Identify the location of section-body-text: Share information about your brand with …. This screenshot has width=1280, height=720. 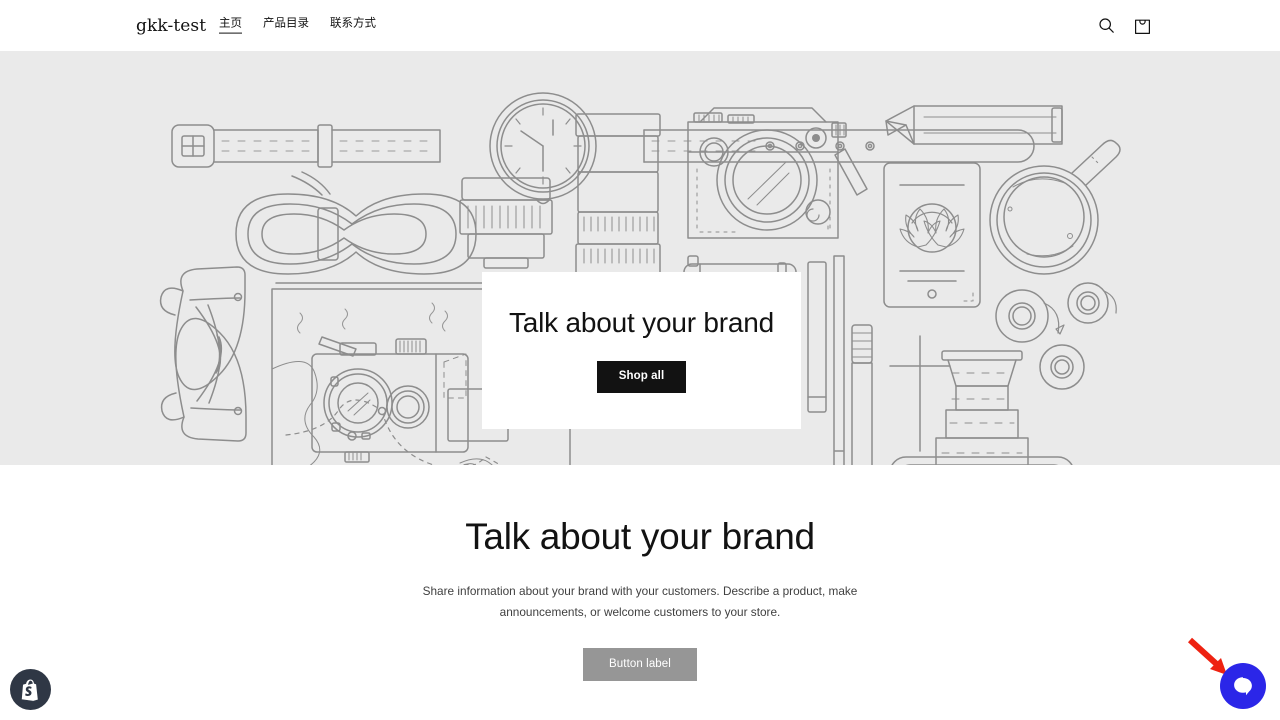
(640, 601).